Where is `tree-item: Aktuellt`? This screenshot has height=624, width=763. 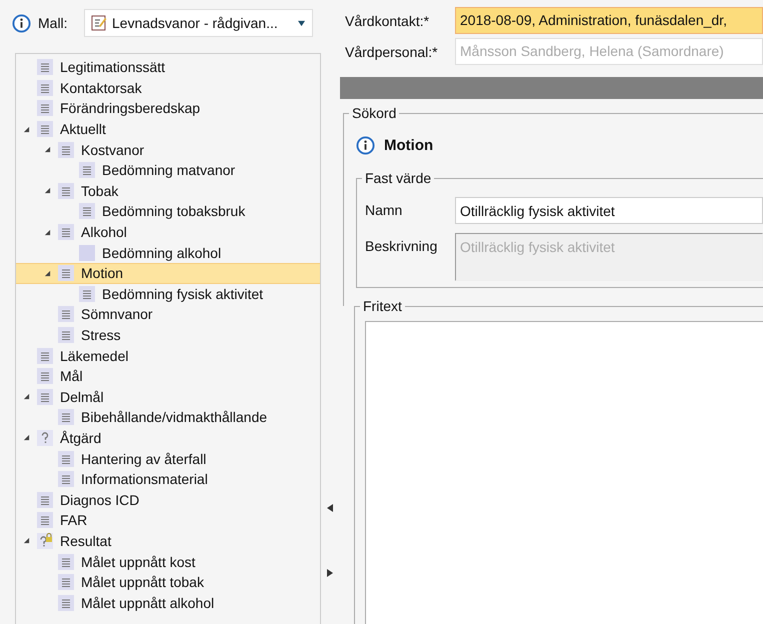
tree-item: Aktuellt is located at coordinates (168, 129).